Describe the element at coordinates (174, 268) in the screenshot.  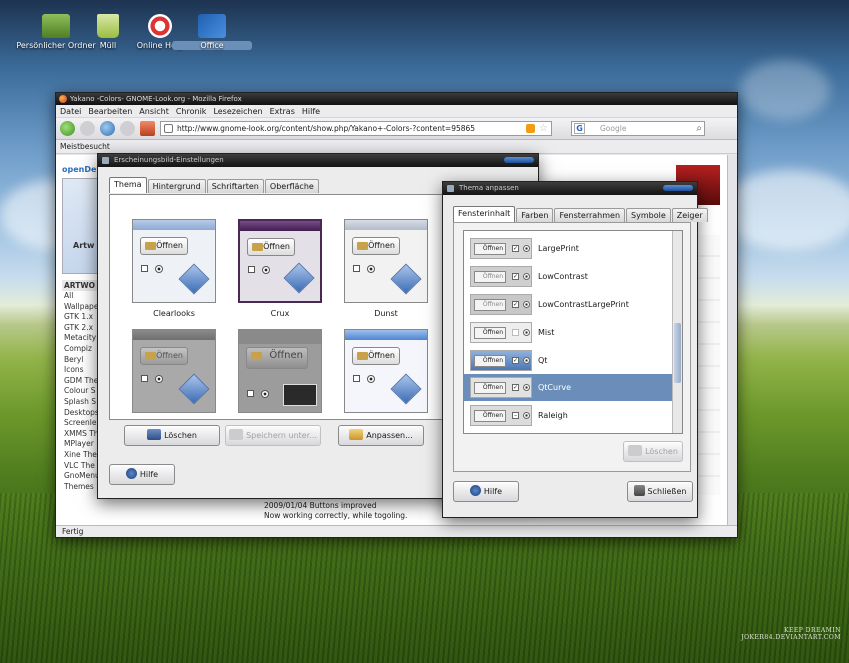
I see `theme-item: Öffnen Clearlooks` at that location.